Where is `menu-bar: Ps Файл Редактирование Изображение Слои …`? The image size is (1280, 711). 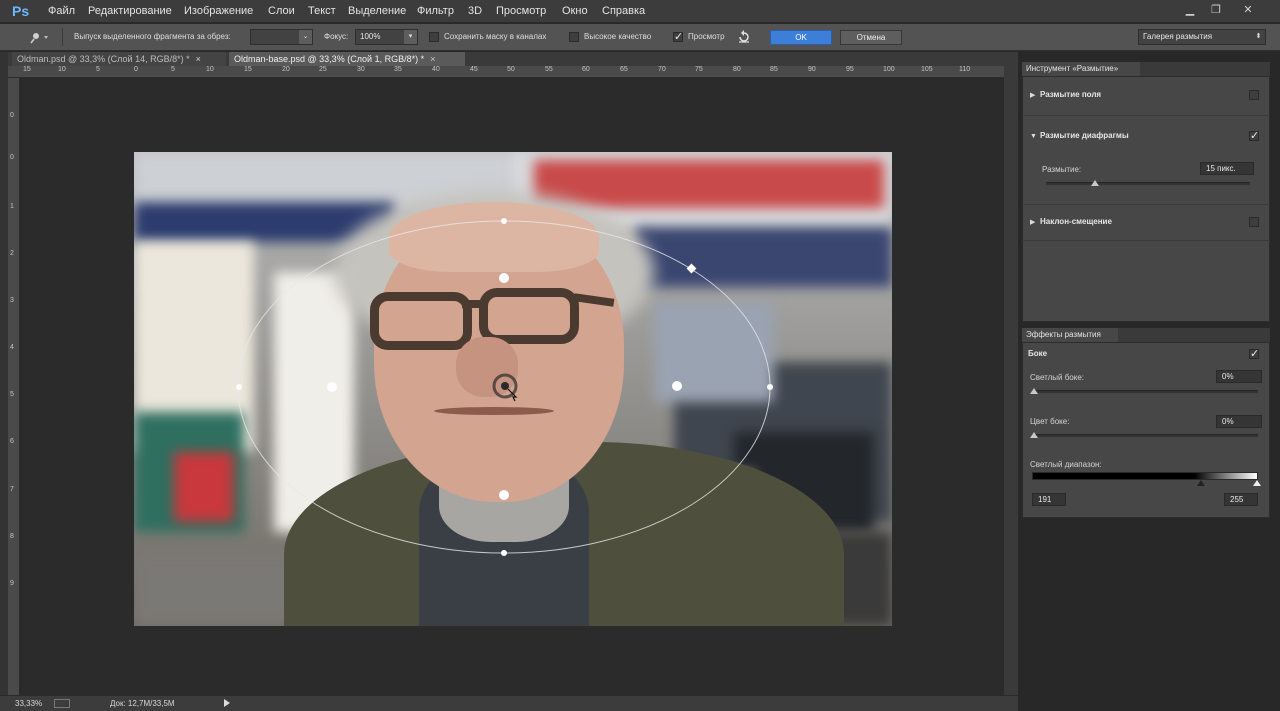 menu-bar: Ps Файл Редактирование Изображение Слои … is located at coordinates (640, 11).